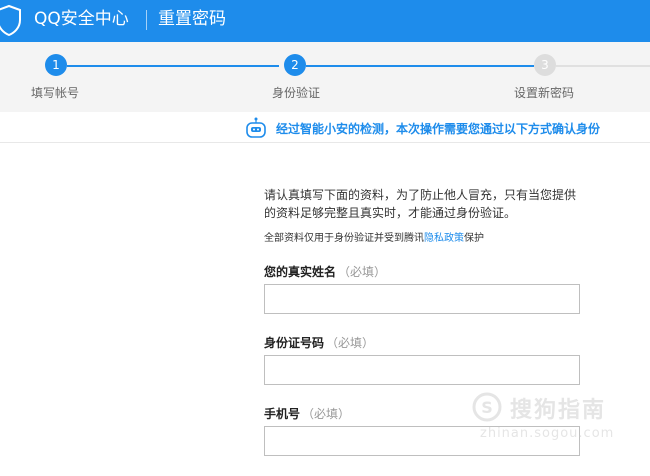  I want to click on app-title: QQ安全中心, so click(81, 19).